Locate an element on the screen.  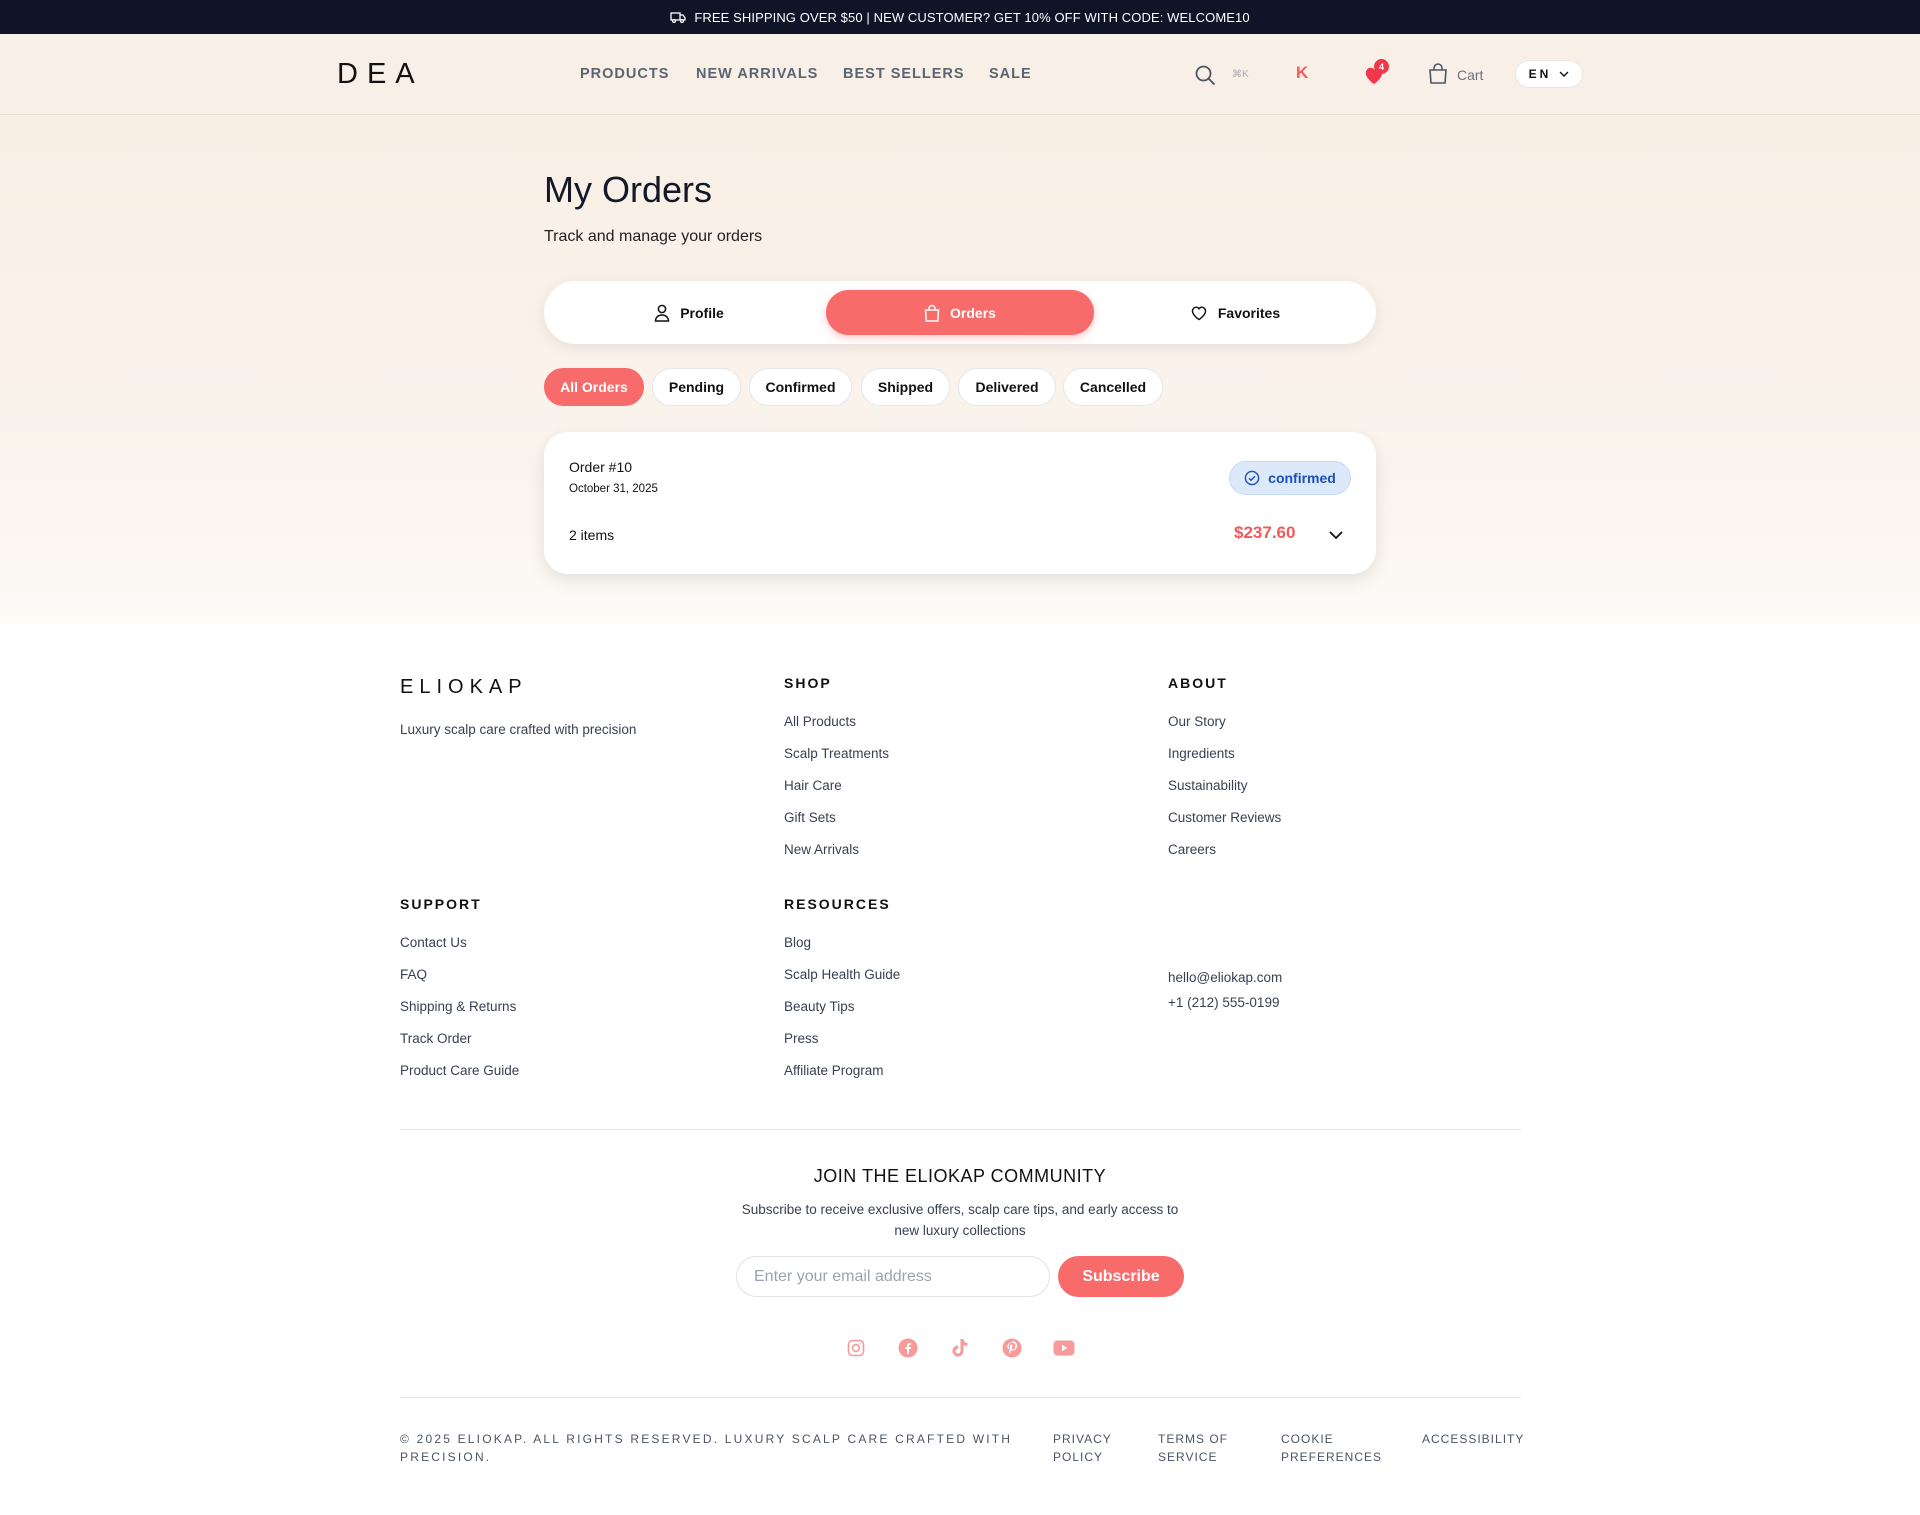
social-tiktok-link is located at coordinates (960, 1348).